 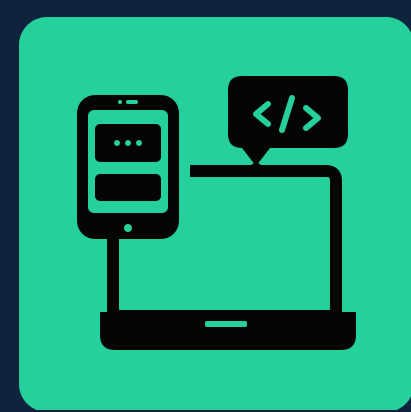 What do you see at coordinates (128, 228) in the screenshot?
I see `phone-home-button` at bounding box center [128, 228].